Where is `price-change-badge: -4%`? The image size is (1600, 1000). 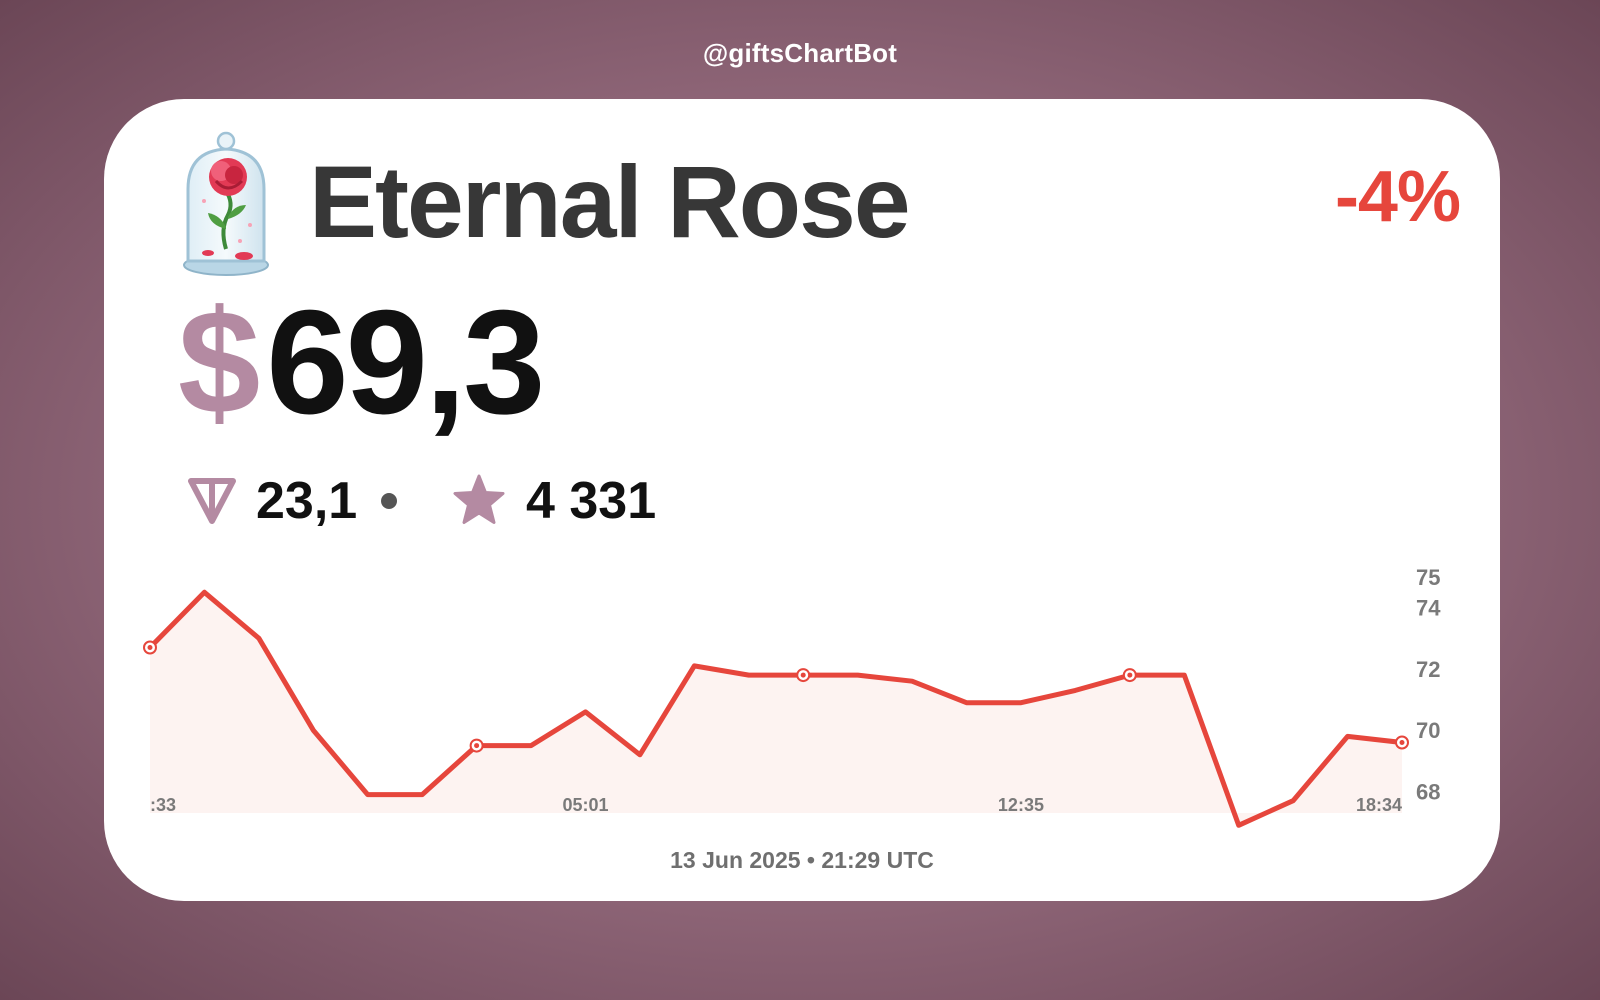
price-change-badge: -4% is located at coordinates (1397, 197).